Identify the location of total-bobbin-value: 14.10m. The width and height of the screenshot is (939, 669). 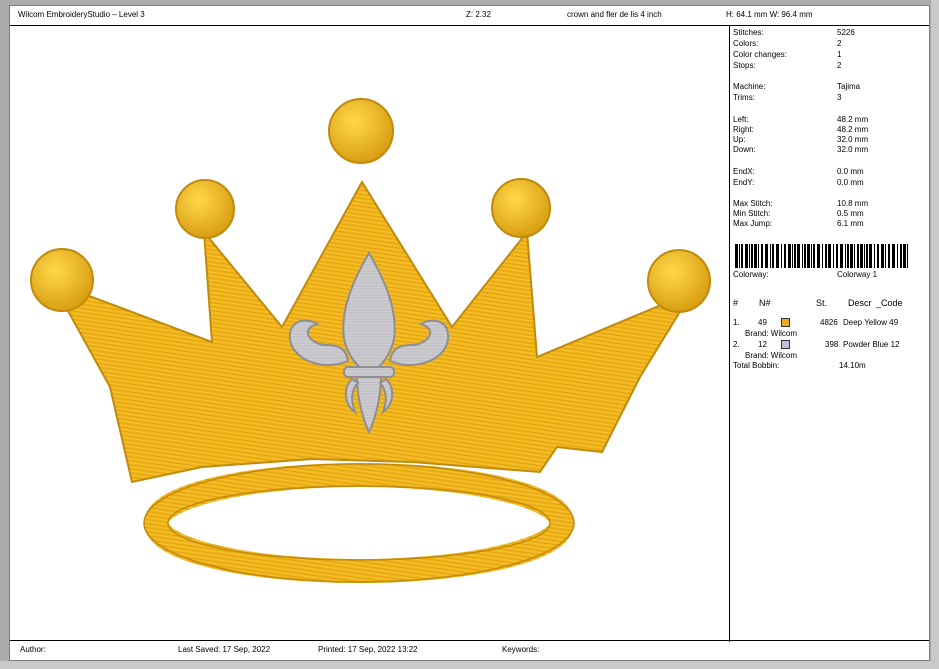
(852, 365).